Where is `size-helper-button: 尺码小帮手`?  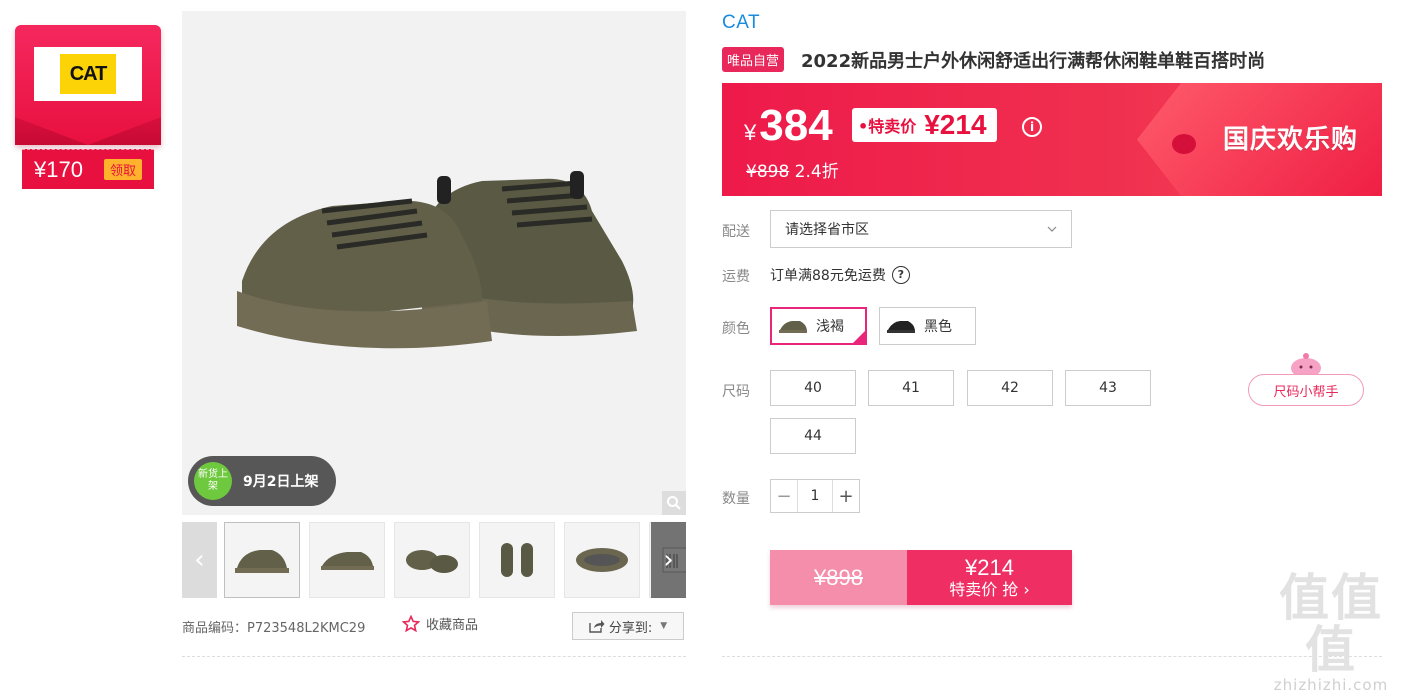 size-helper-button: 尺码小帮手 is located at coordinates (1306, 390).